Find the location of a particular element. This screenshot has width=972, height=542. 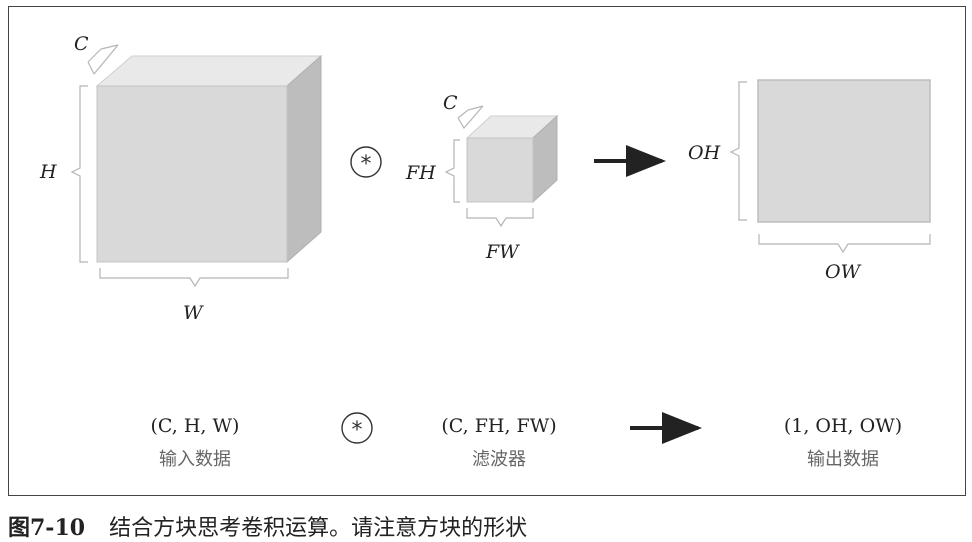

input-cube is located at coordinates (209, 159).